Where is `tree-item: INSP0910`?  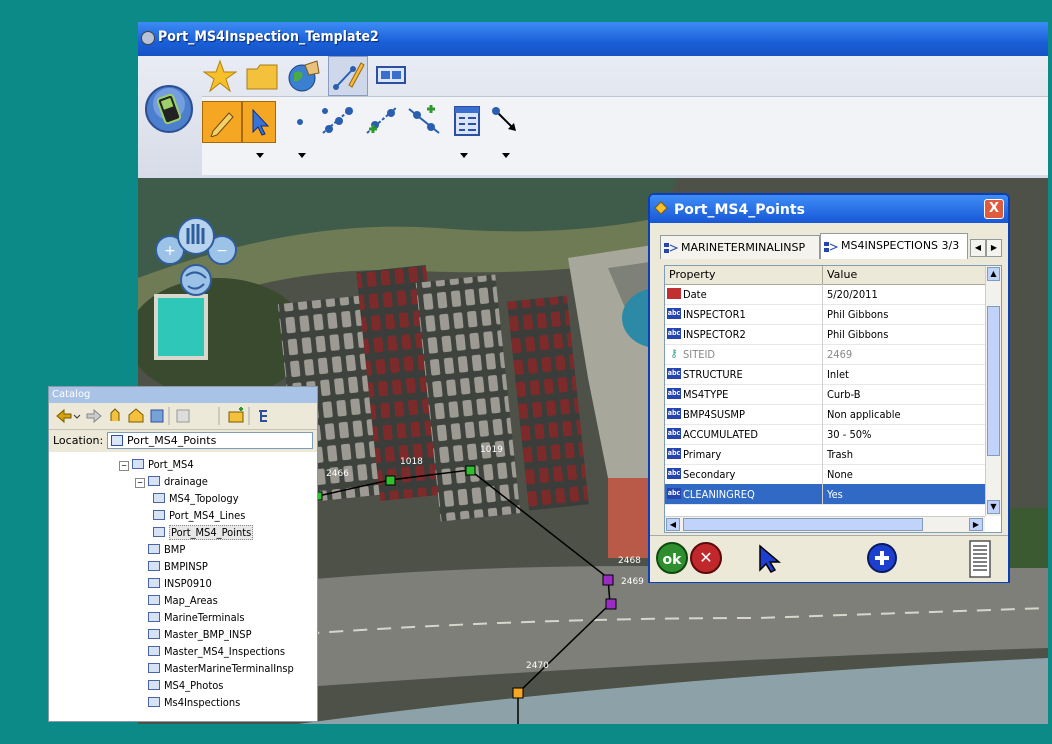
tree-item: INSP0910 is located at coordinates (173, 584).